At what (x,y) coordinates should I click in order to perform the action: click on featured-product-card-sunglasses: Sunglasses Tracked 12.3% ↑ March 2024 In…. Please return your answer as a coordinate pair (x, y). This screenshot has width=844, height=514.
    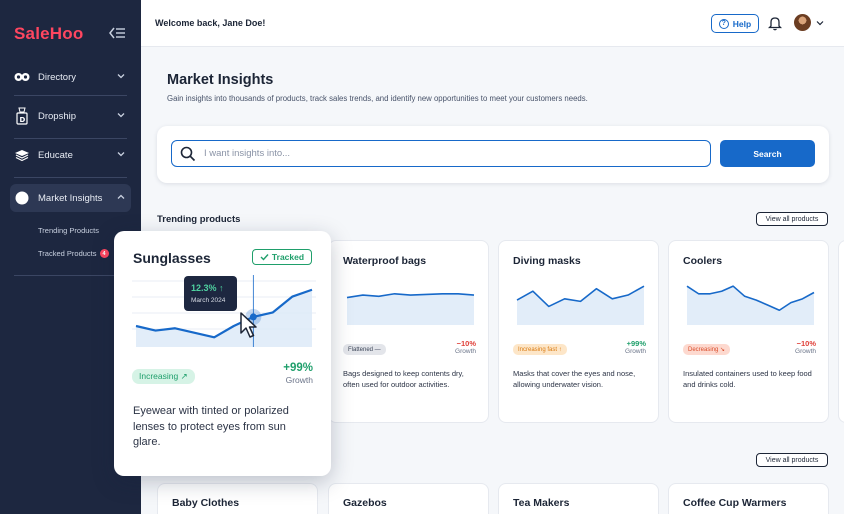
    Looking at the image, I should click on (222, 353).